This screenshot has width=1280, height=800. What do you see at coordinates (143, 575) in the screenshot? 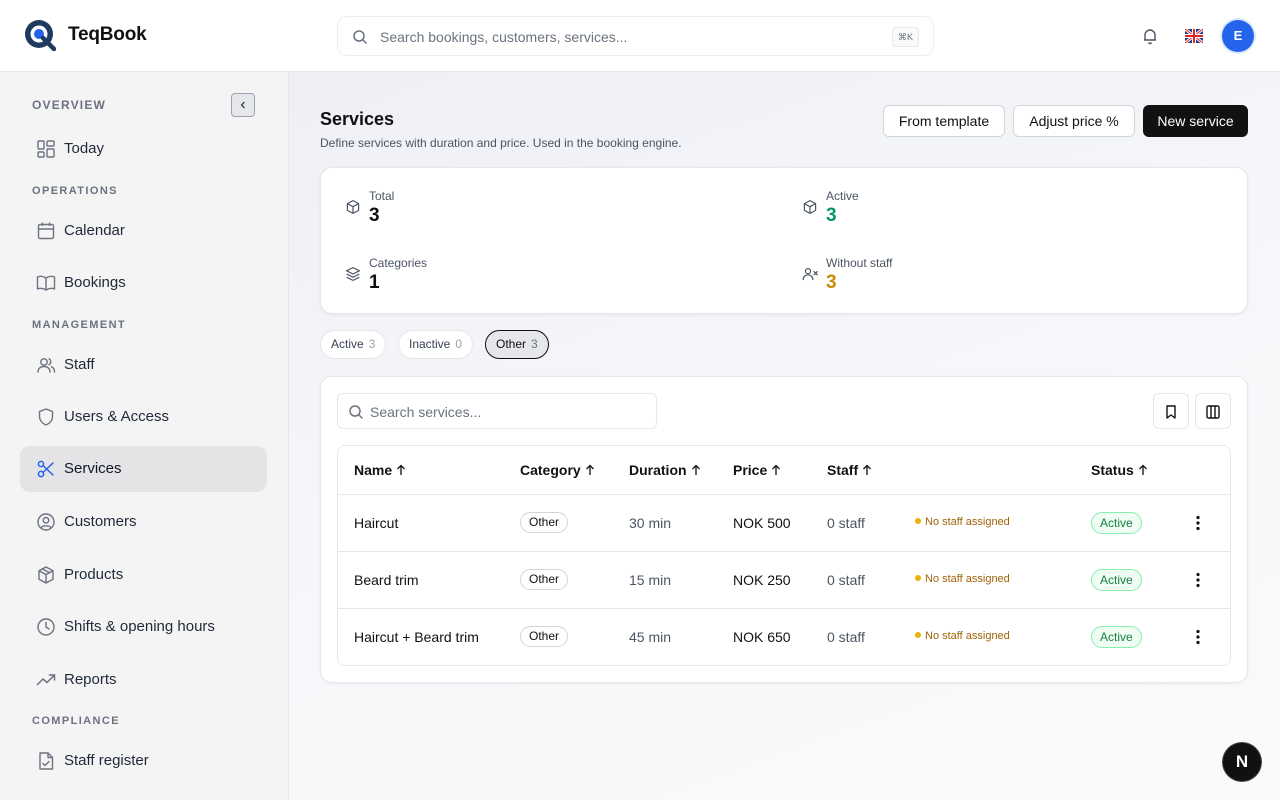
I see `sidebar-item-products: Products` at bounding box center [143, 575].